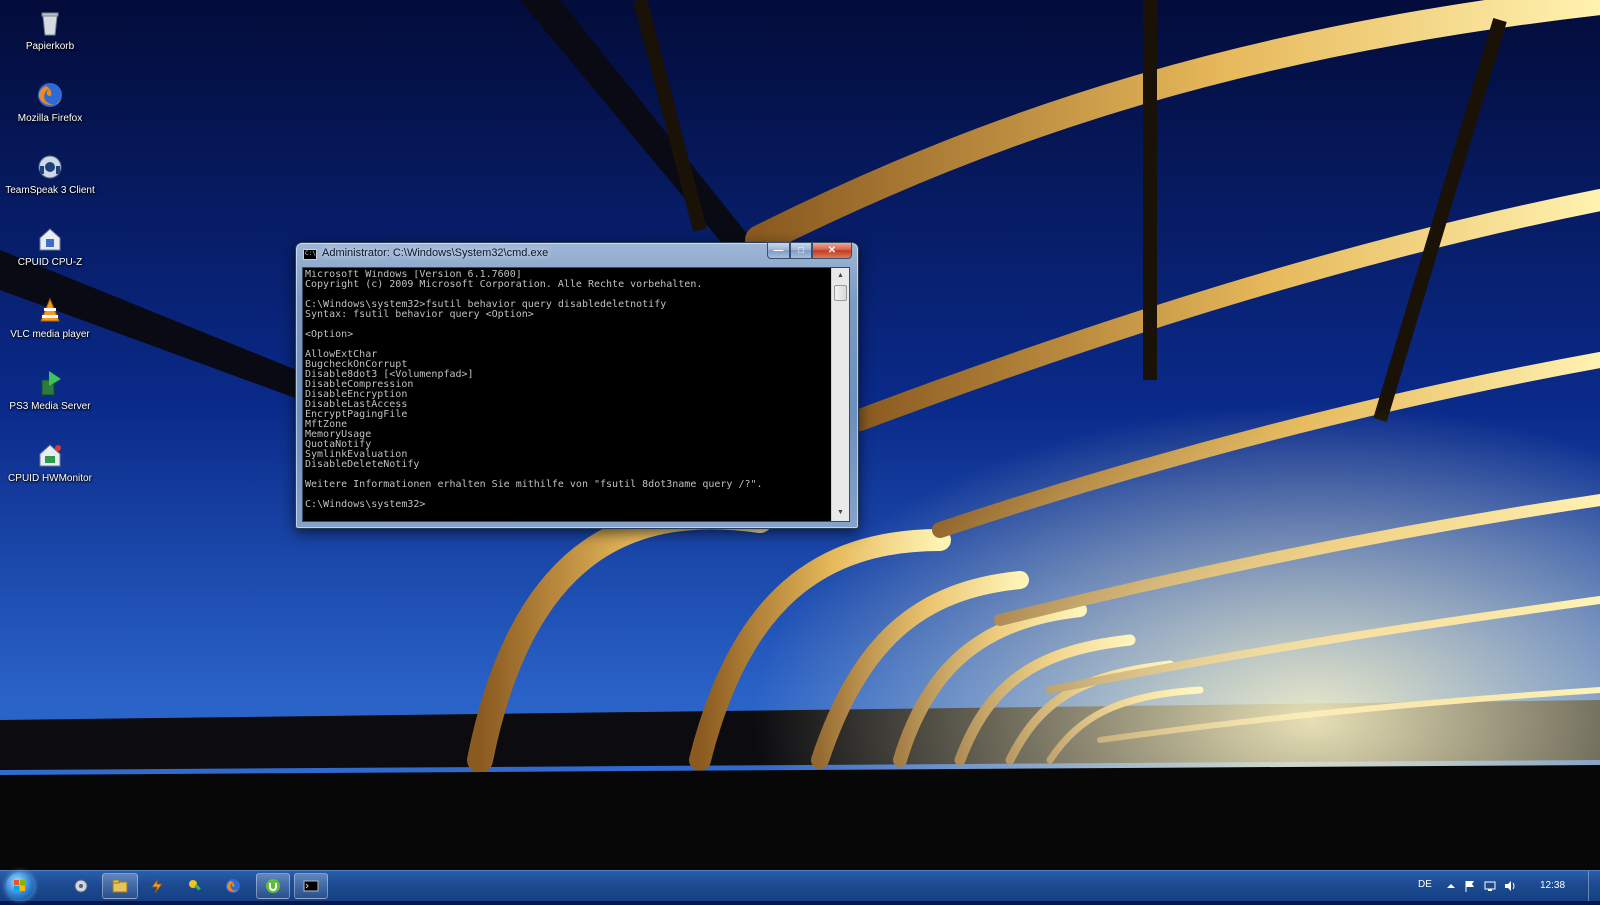 The image size is (1600, 905). I want to click on taskbar-button-firefox, so click(233, 886).